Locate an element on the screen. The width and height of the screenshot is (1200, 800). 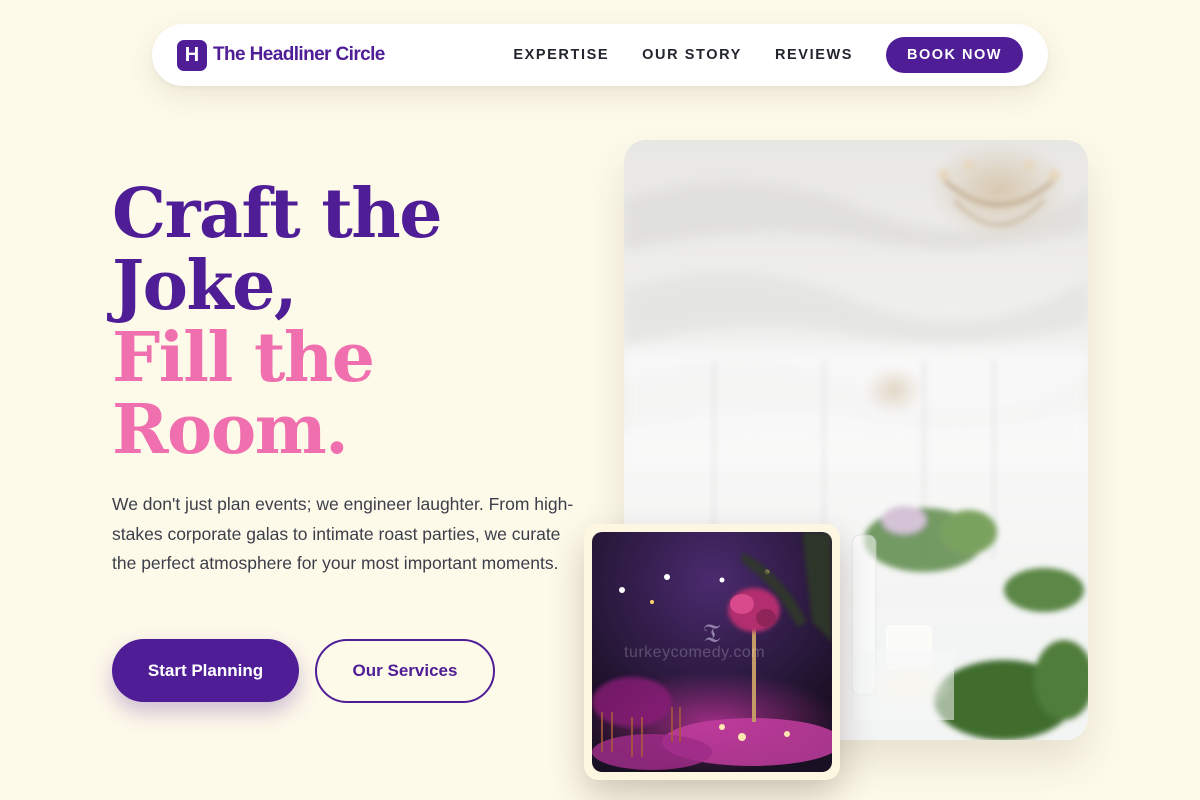
brand-name: The Headliner Circle is located at coordinates (299, 54).